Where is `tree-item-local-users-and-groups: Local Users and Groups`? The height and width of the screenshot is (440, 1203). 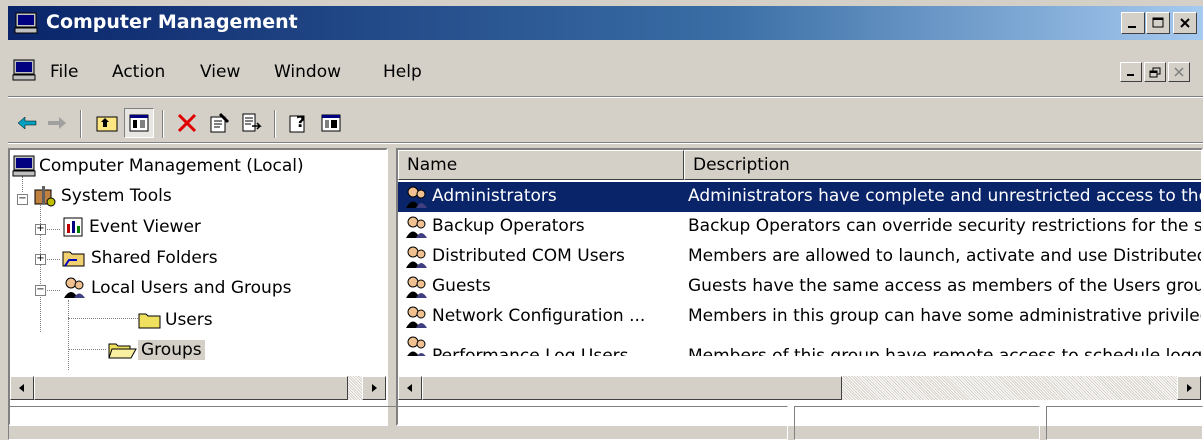
tree-item-local-users-and-groups: Local Users and Groups is located at coordinates (178, 288).